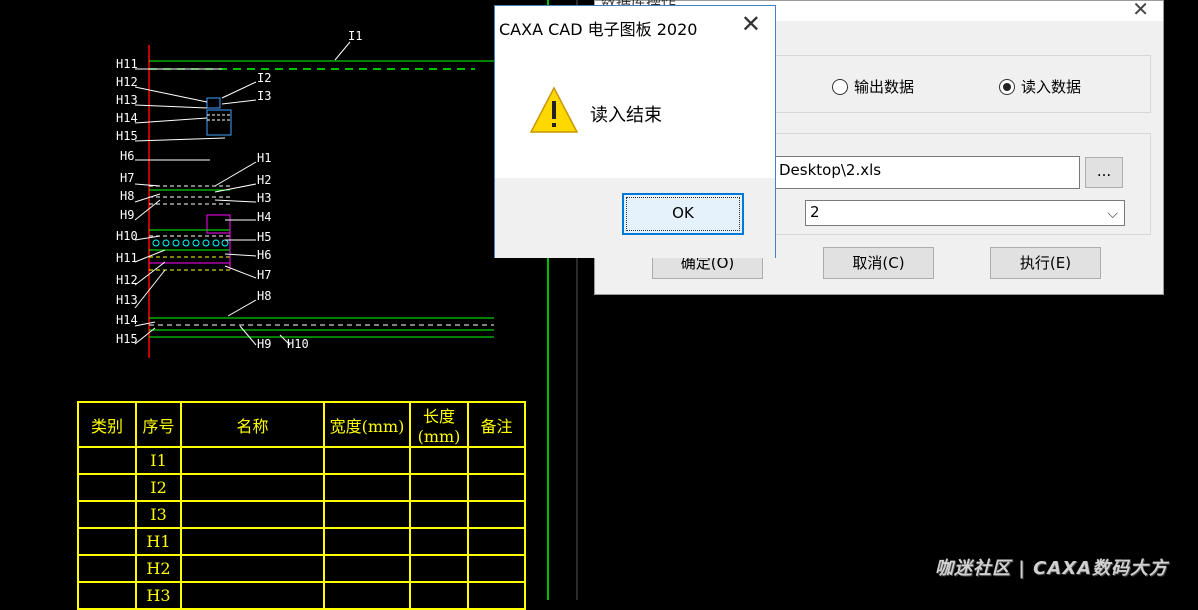 This screenshot has height=610, width=1198. I want to click on label-h6: H6, so click(127, 156).